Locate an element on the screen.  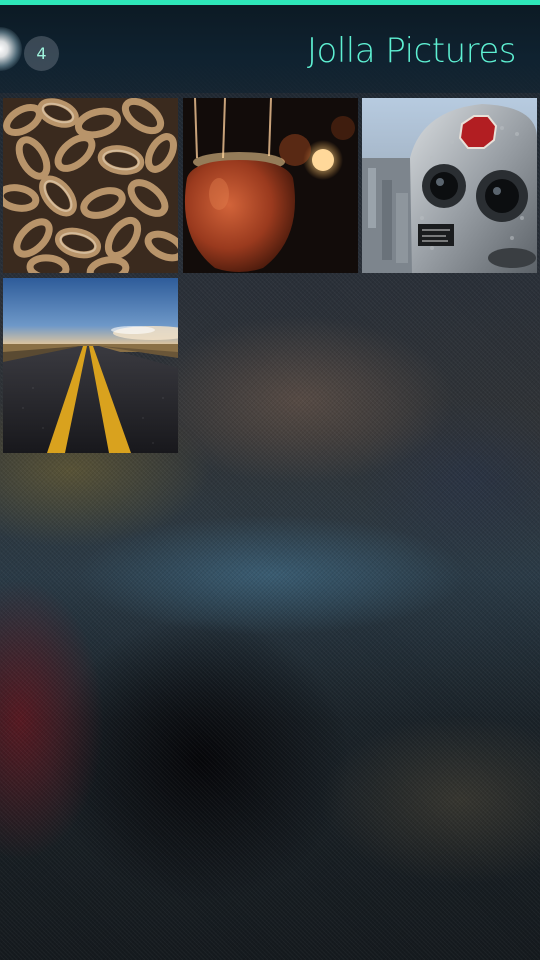
chains-image is located at coordinates (90, 185).